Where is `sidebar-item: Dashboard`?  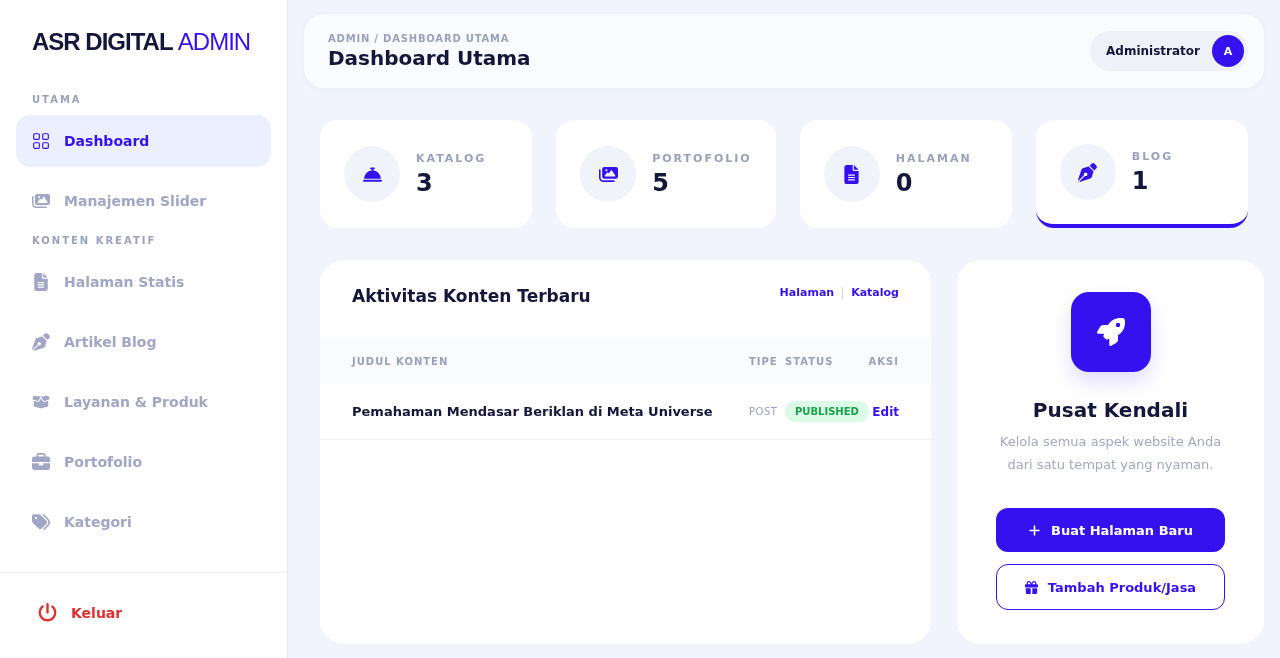 sidebar-item: Dashboard is located at coordinates (143, 141).